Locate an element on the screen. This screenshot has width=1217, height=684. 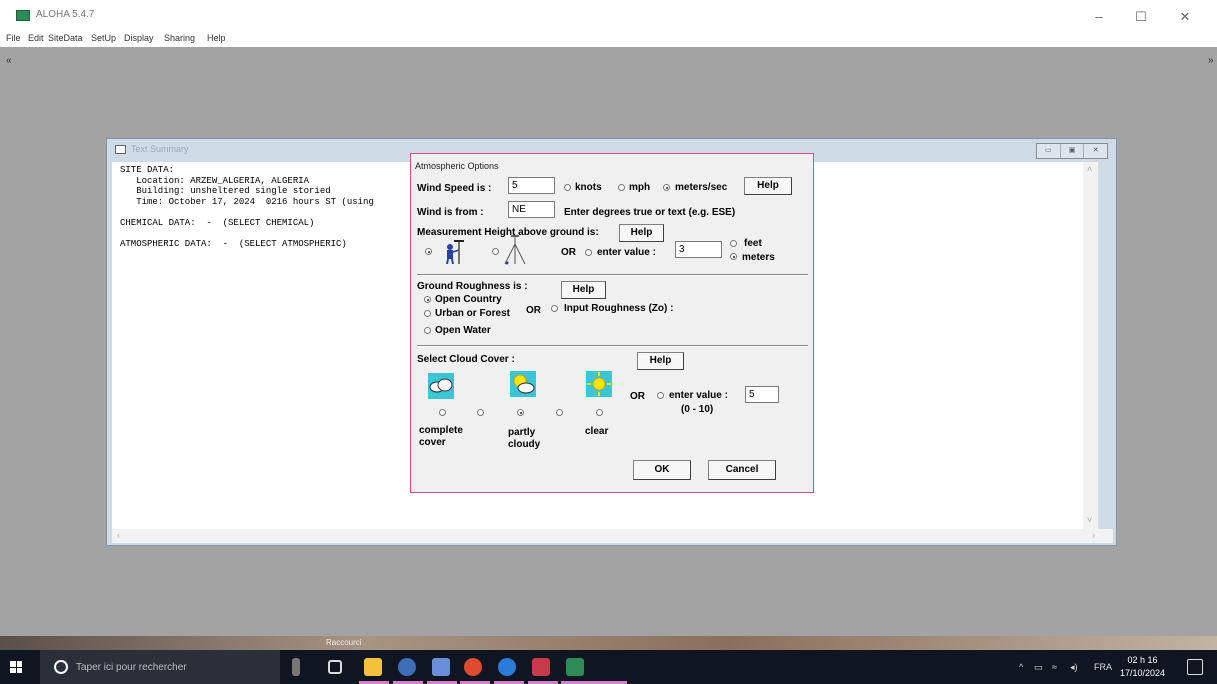
scroll-left-icon: ‹ is located at coordinates (118, 535).